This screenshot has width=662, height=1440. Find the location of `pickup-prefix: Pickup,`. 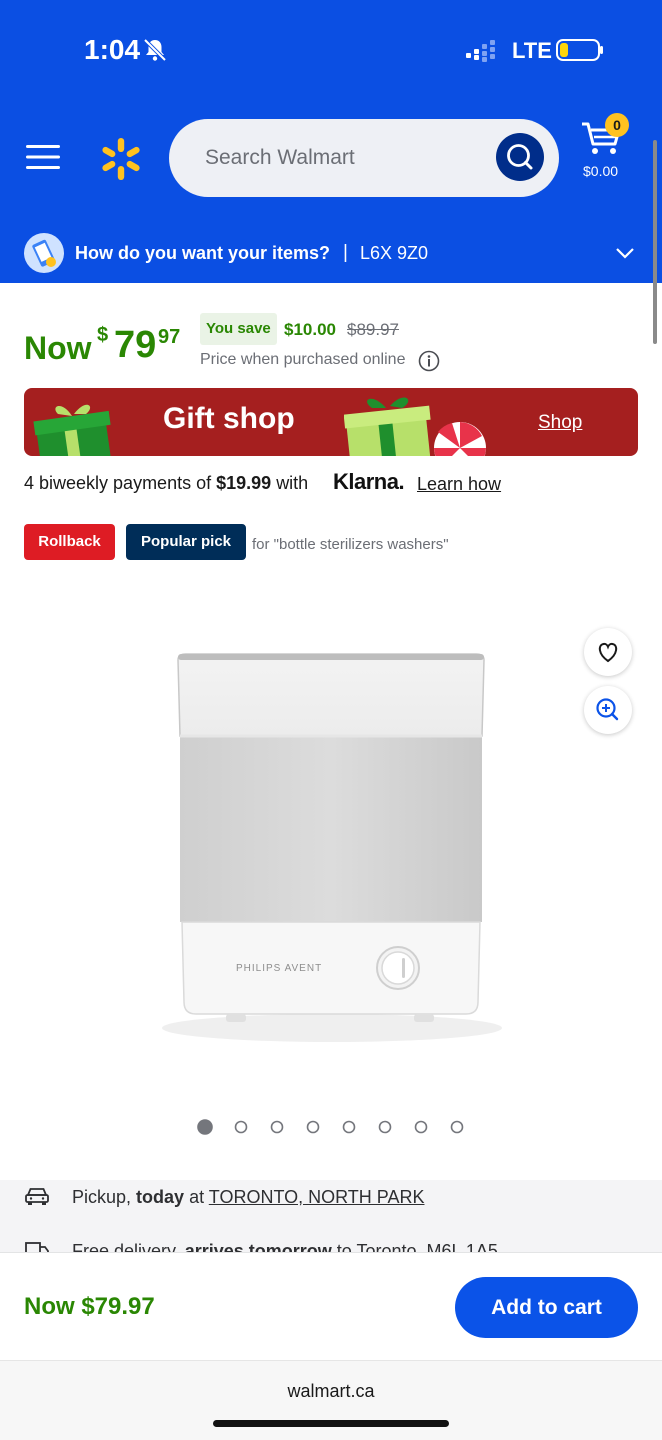

pickup-prefix: Pickup, is located at coordinates (102, 1197).